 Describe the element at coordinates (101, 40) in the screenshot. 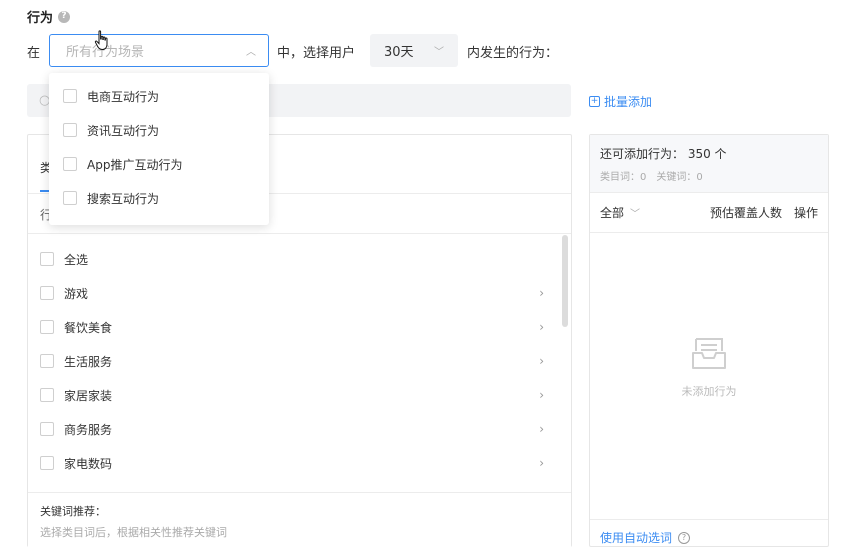

I see `hand-cursor-icon` at that location.